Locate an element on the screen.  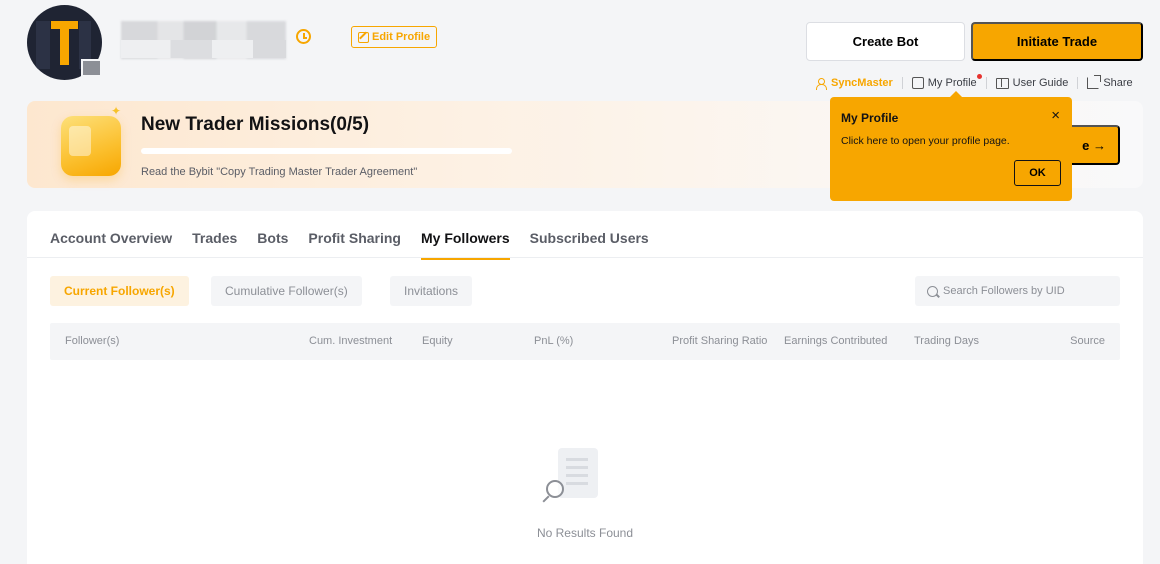
link-my-profile-label: My Profile is located at coordinates (952, 83).